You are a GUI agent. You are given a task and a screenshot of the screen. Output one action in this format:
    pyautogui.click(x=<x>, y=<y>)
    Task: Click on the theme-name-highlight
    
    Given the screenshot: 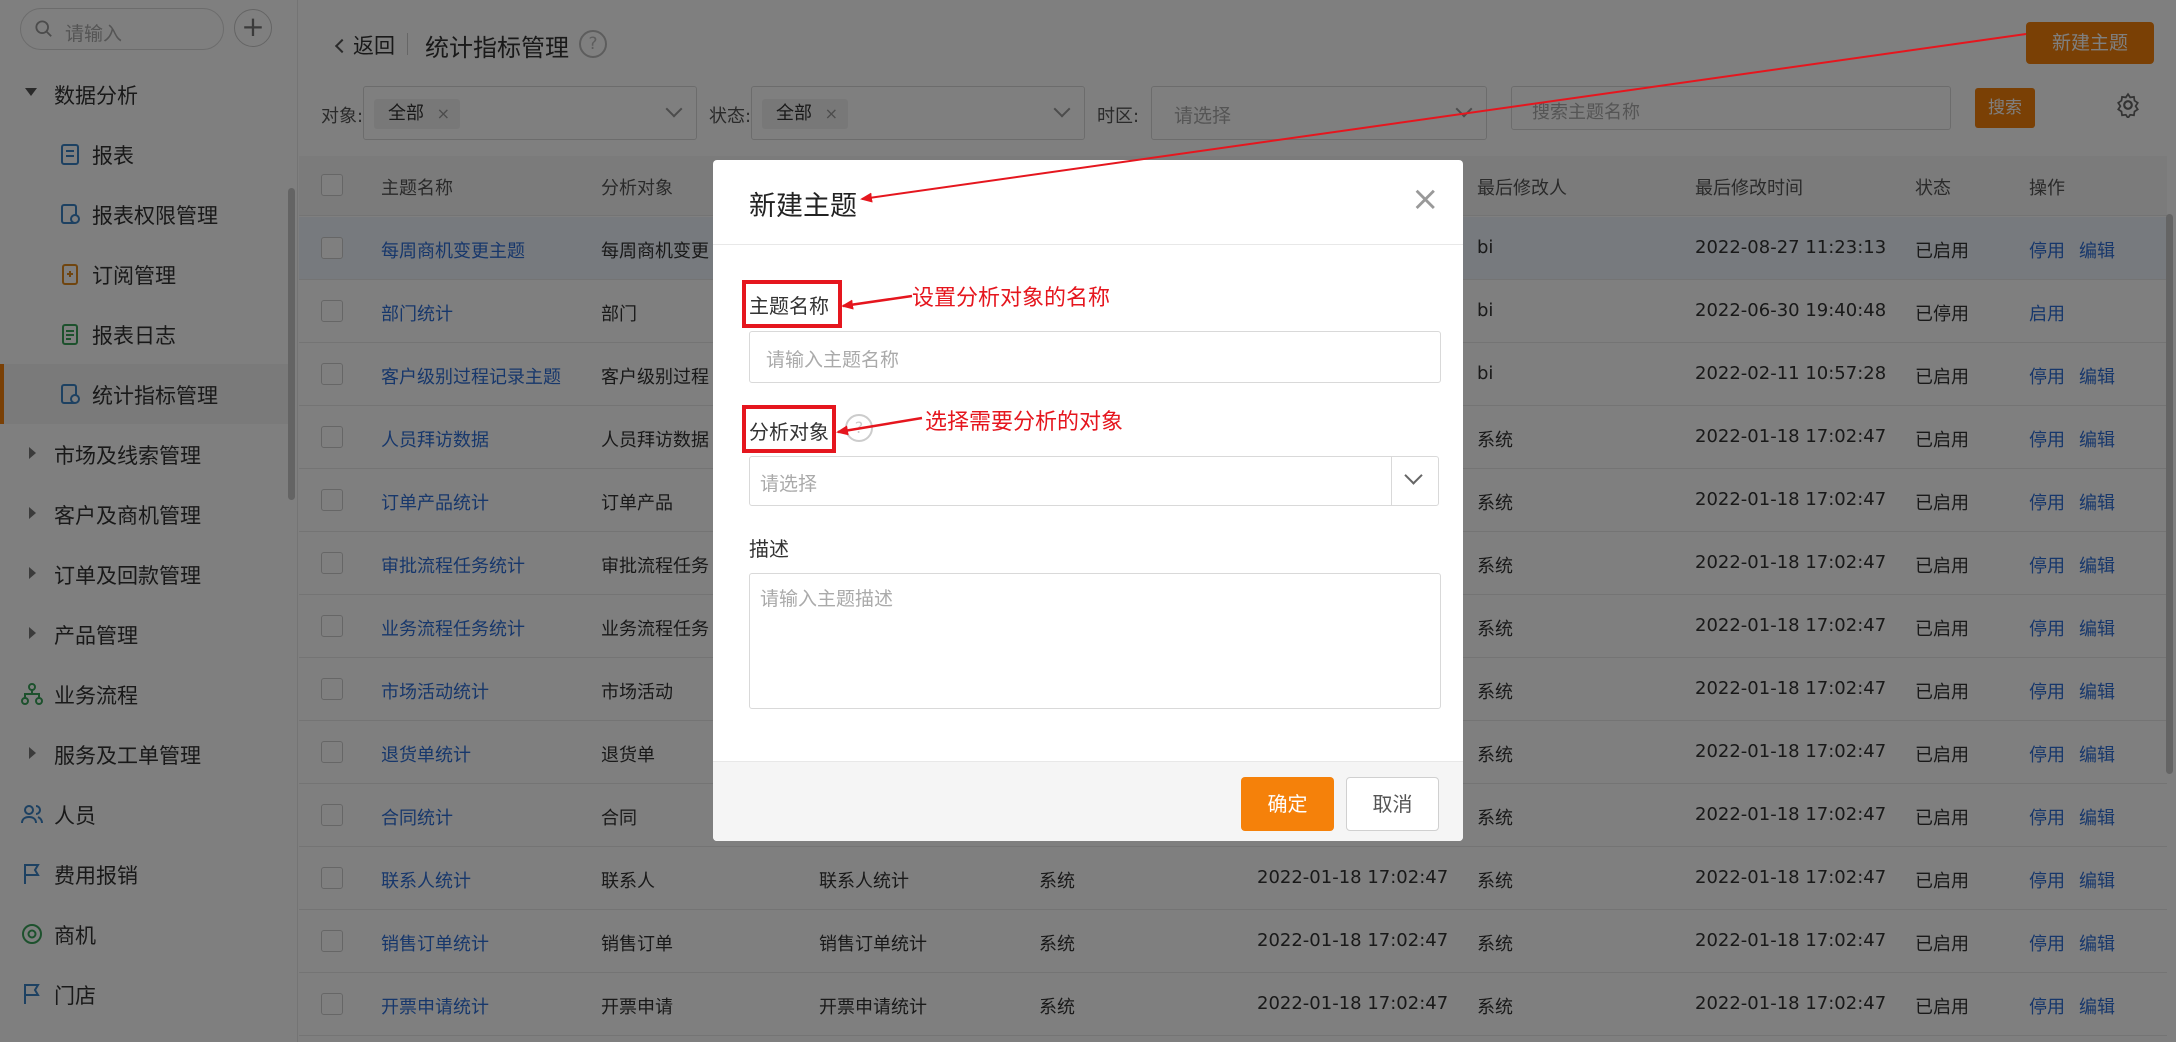 What is the action you would take?
    pyautogui.click(x=792, y=304)
    